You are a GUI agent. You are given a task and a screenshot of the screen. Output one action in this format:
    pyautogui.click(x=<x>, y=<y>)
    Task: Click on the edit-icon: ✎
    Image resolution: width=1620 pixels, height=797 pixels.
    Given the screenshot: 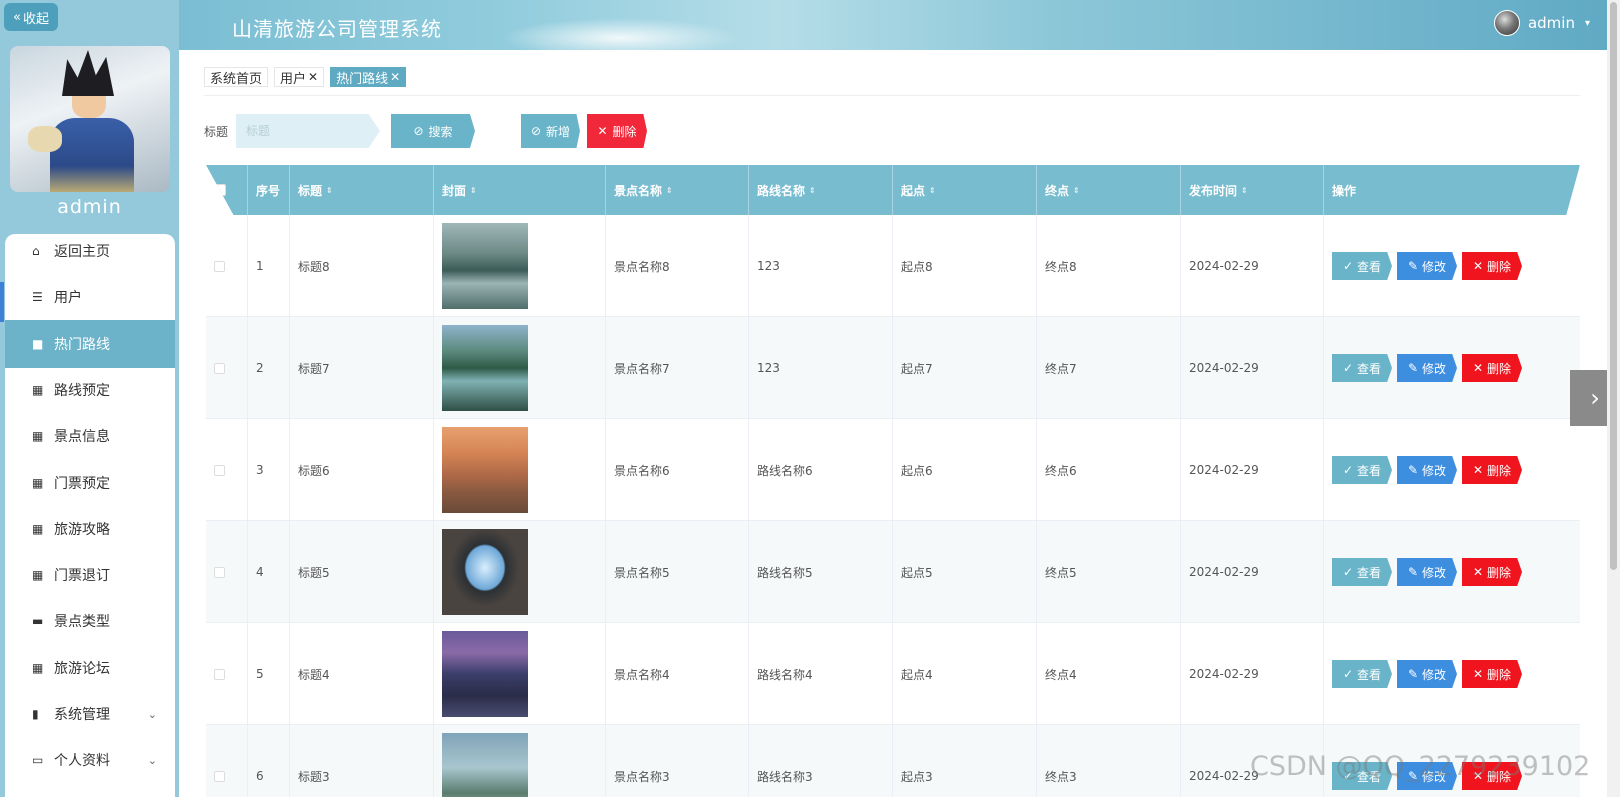 What is the action you would take?
    pyautogui.click(x=1413, y=674)
    